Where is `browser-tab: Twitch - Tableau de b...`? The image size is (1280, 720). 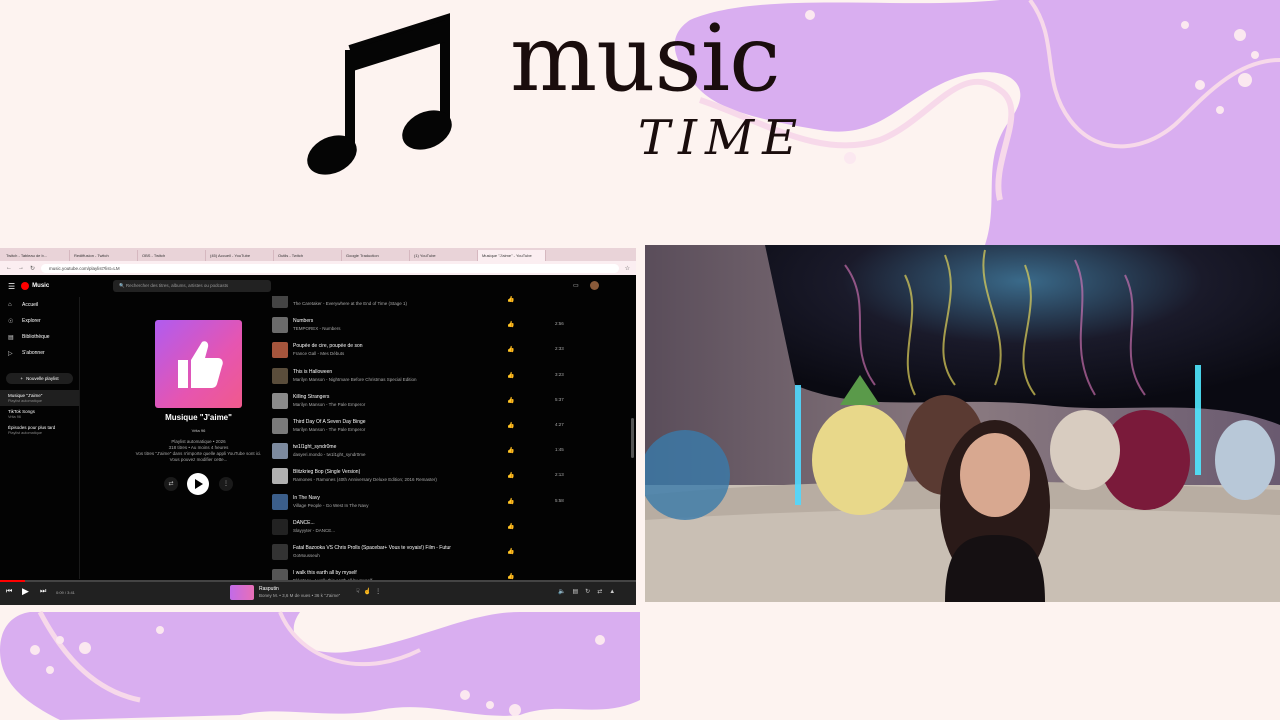
browser-tab: Twitch - Tableau de b... is located at coordinates (36, 255).